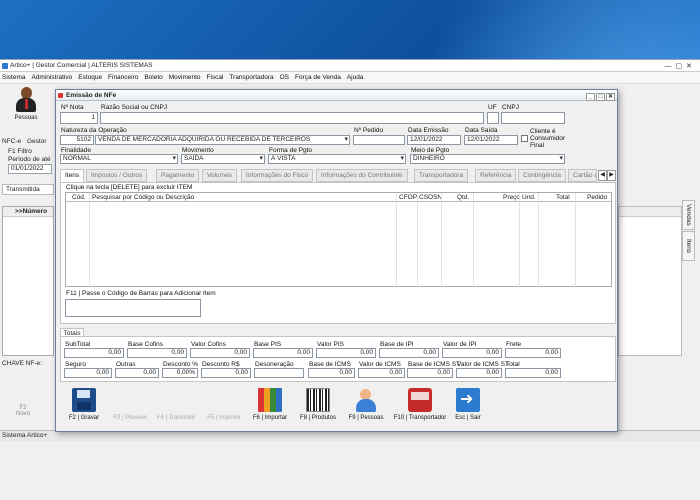  What do you see at coordinates (180, 373) in the screenshot?
I see `desconto-pct-field: 0,00%` at bounding box center [180, 373].